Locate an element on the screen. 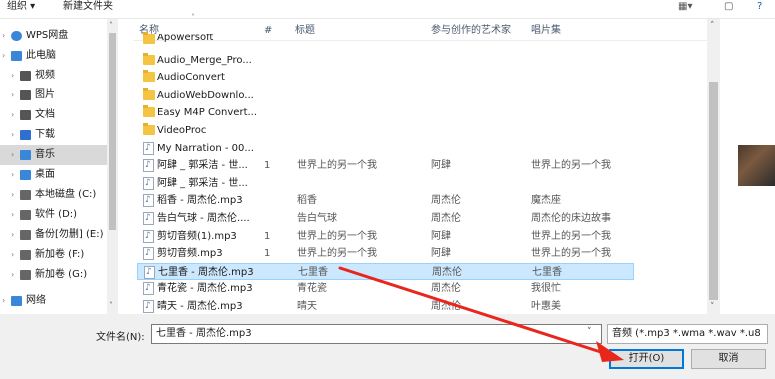 Image resolution: width=775 pixels, height=379 pixels. annotation-arrow is located at coordinates (481, 314).